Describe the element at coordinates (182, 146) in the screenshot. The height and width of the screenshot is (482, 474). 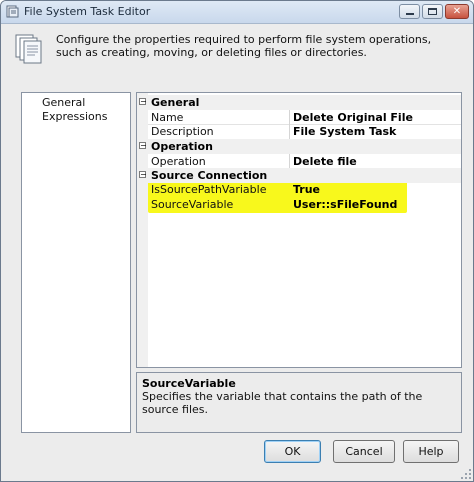
I see `category-label: Operation` at that location.